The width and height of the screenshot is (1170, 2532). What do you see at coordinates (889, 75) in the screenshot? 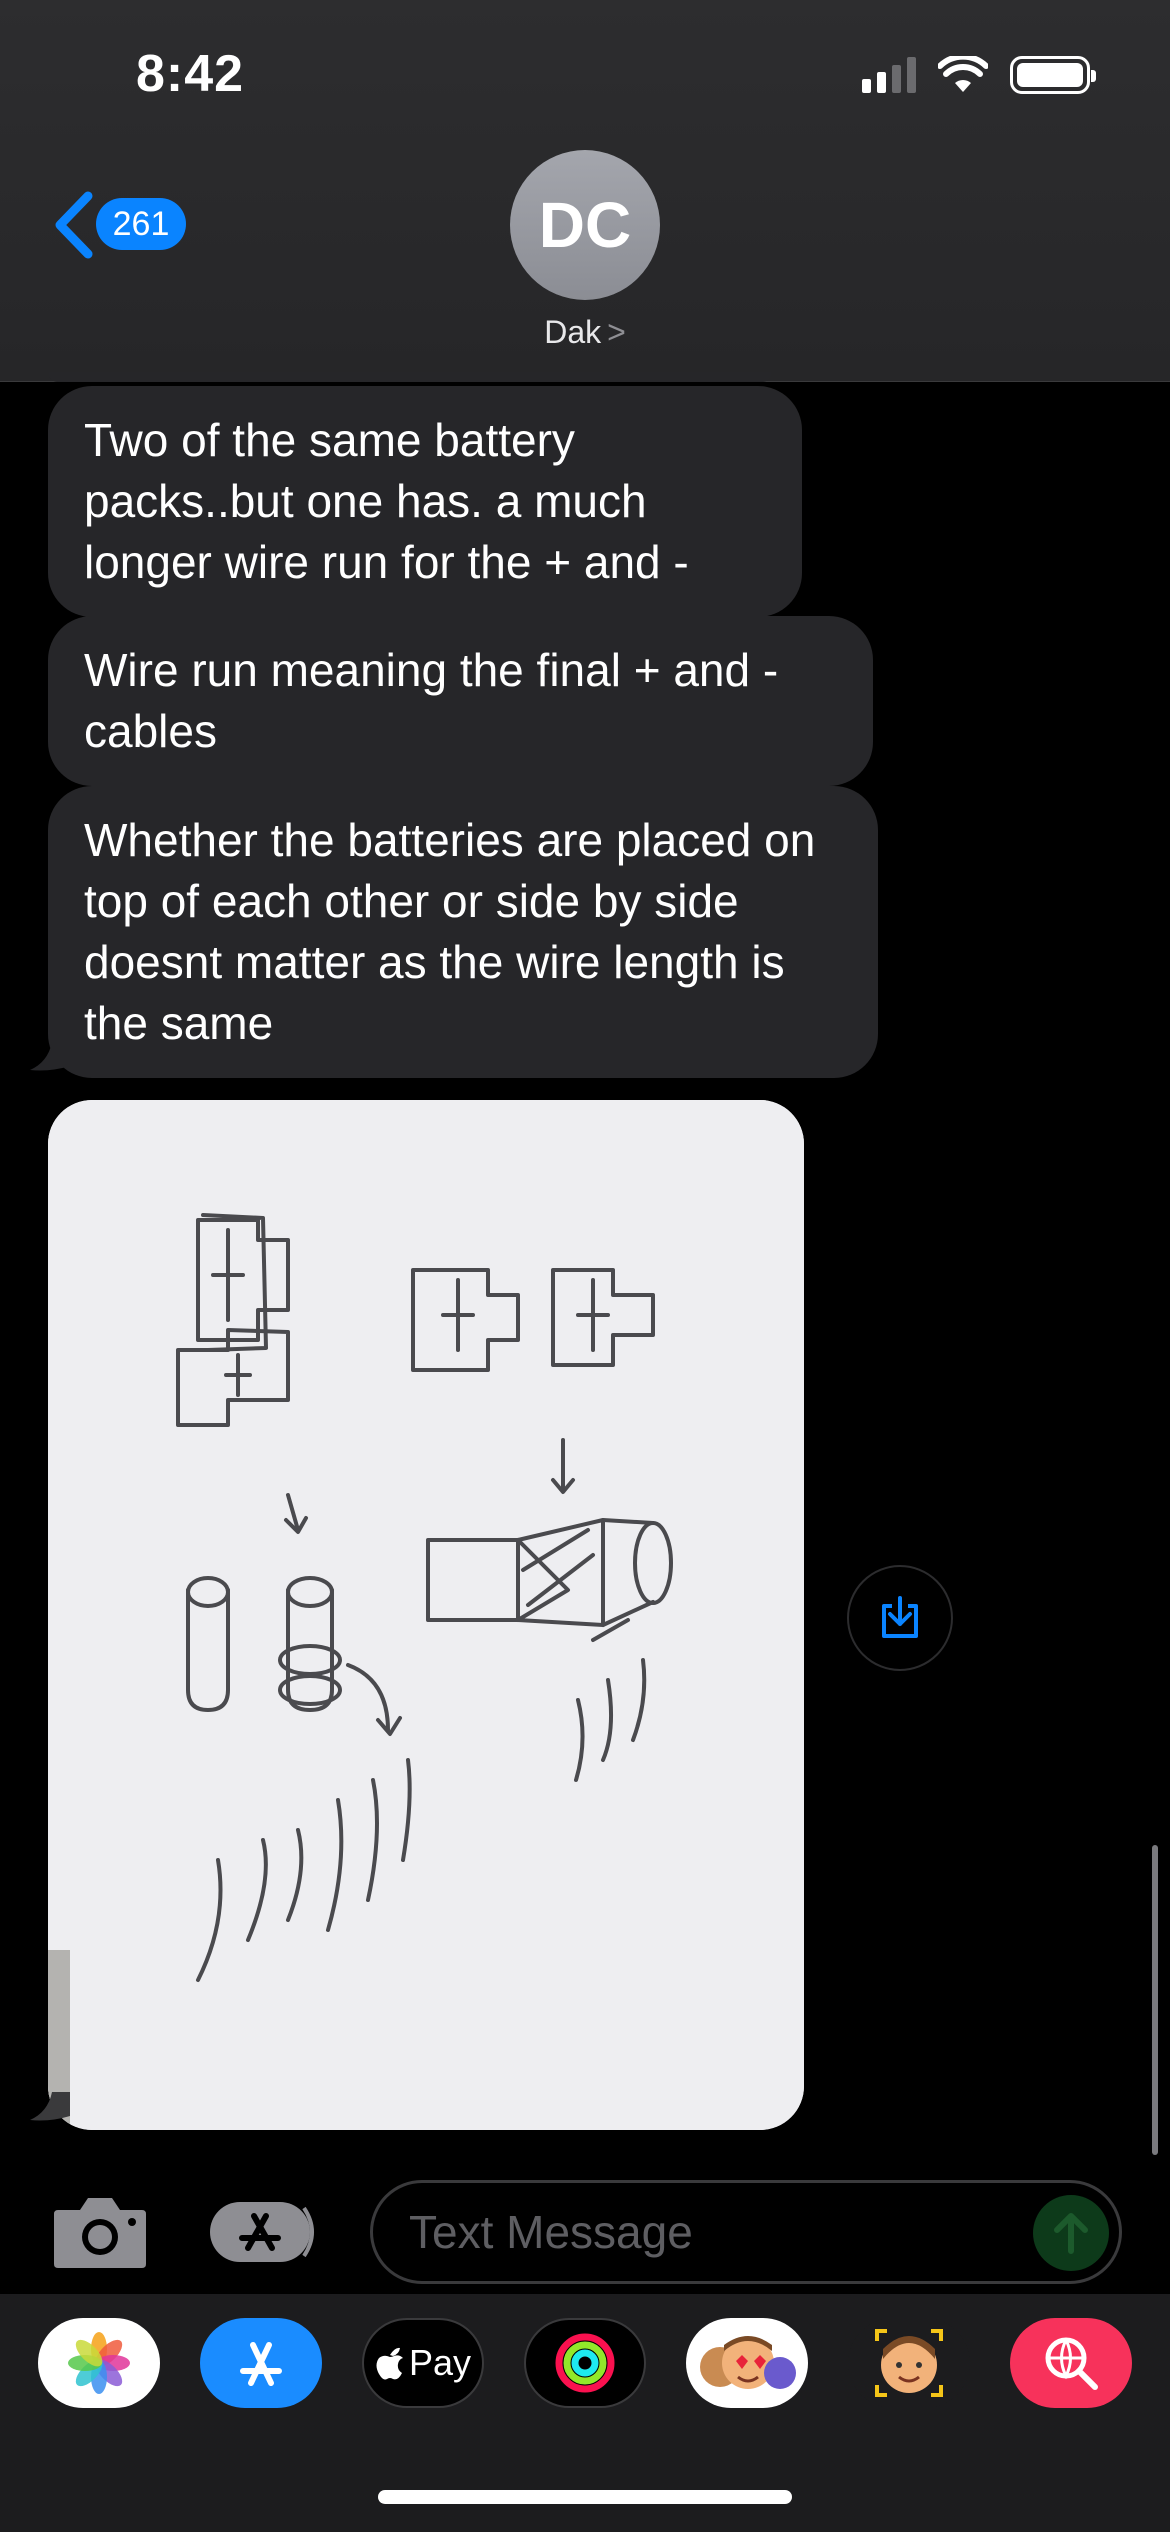
I see `cellular-signal-icon` at bounding box center [889, 75].